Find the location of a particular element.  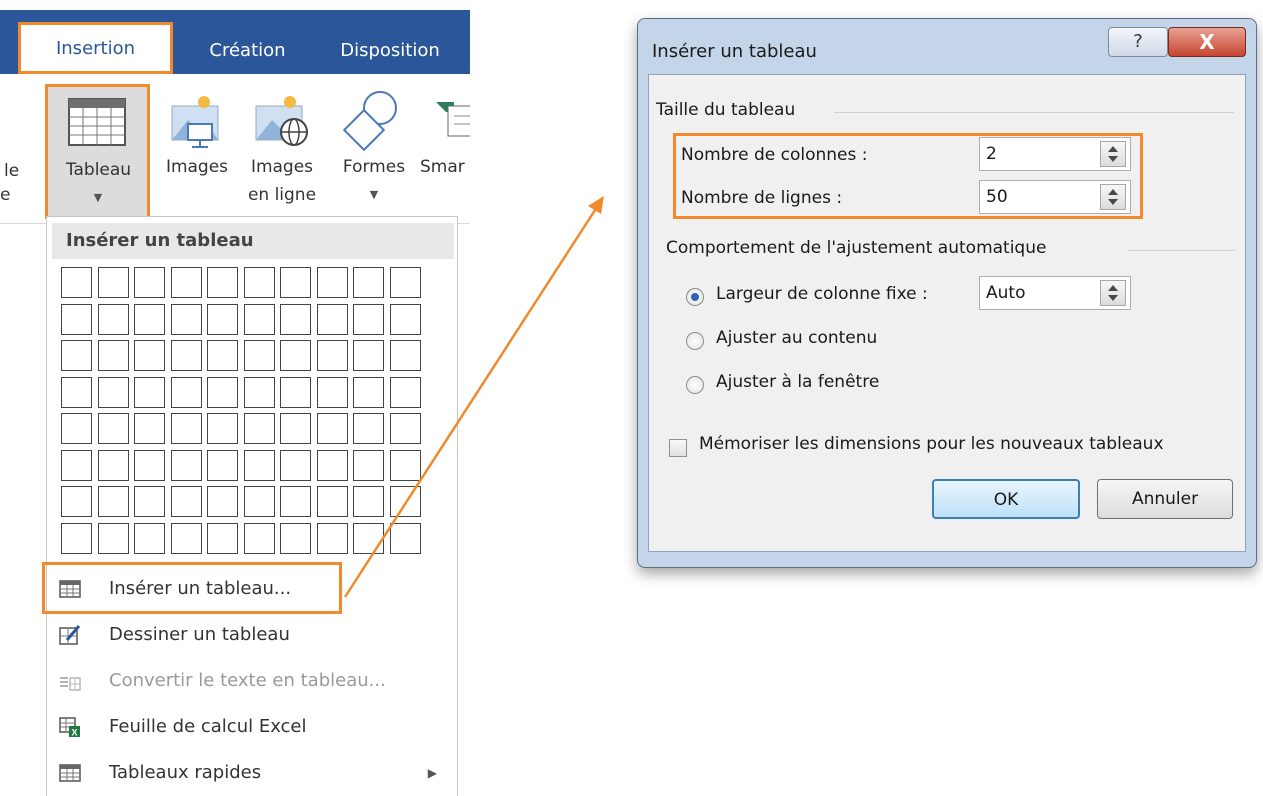

table-size-grid is located at coordinates (251, 417).